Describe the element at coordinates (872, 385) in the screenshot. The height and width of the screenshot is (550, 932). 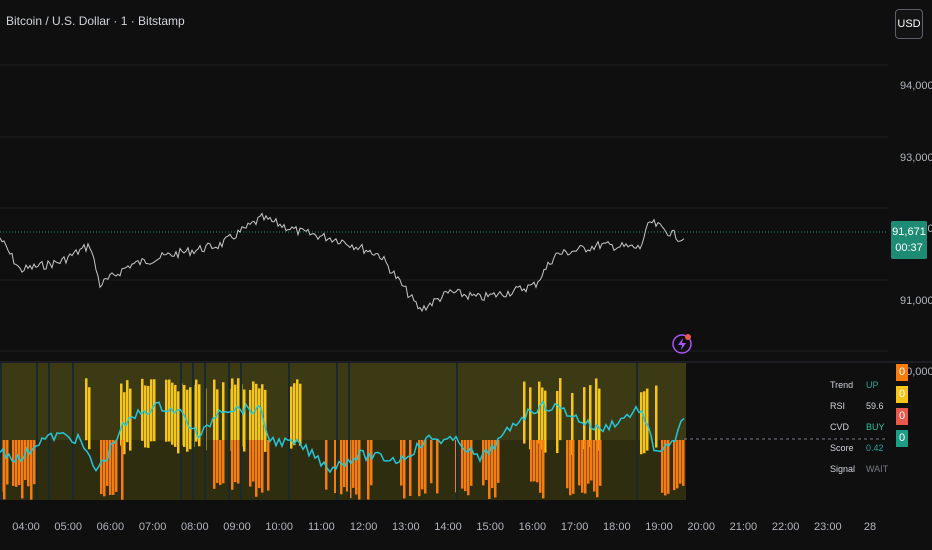
I see `indicator-value: UP` at that location.